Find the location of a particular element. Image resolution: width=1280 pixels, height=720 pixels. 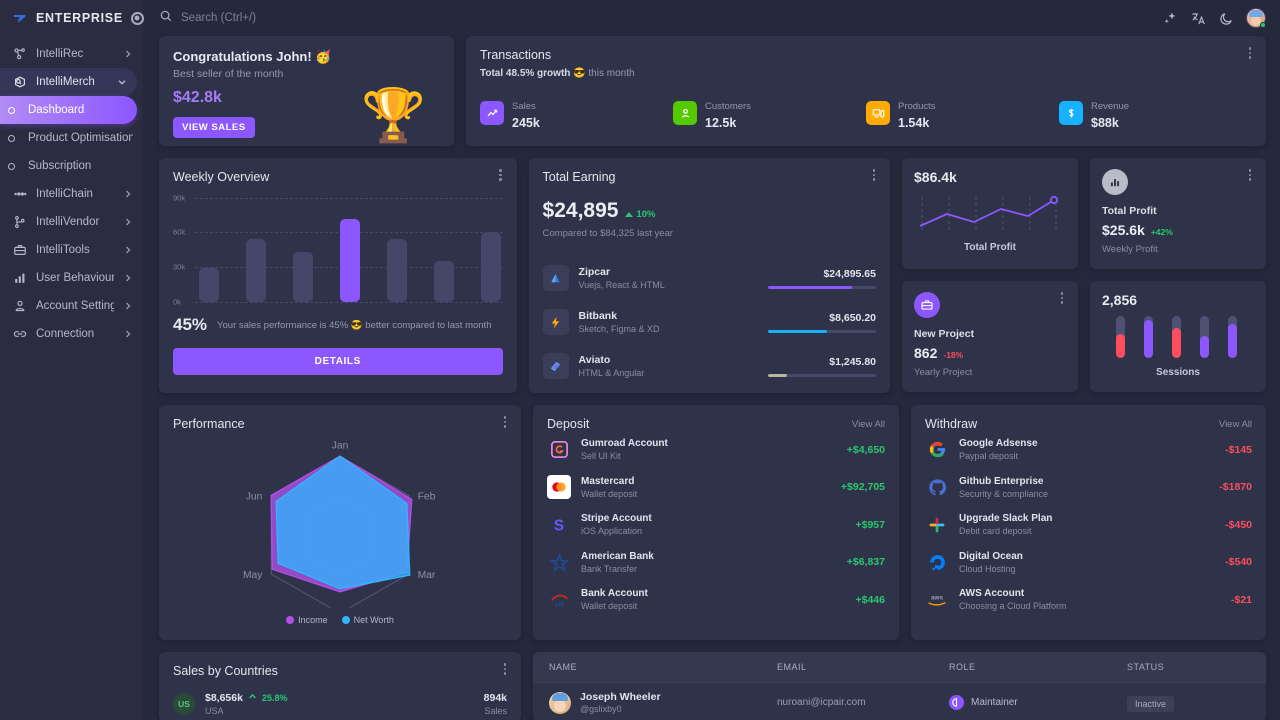

legend-dot-icon is located at coordinates (290, 620).